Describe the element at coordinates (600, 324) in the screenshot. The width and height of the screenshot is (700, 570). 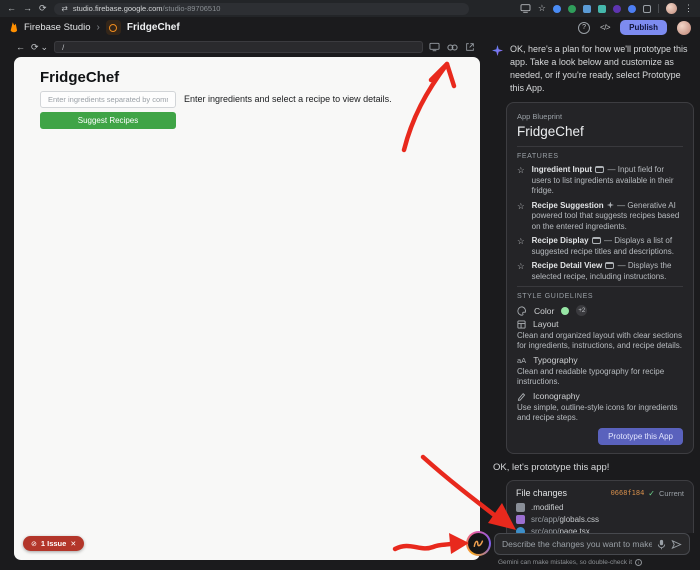
I see `layout-row: Layout` at that location.